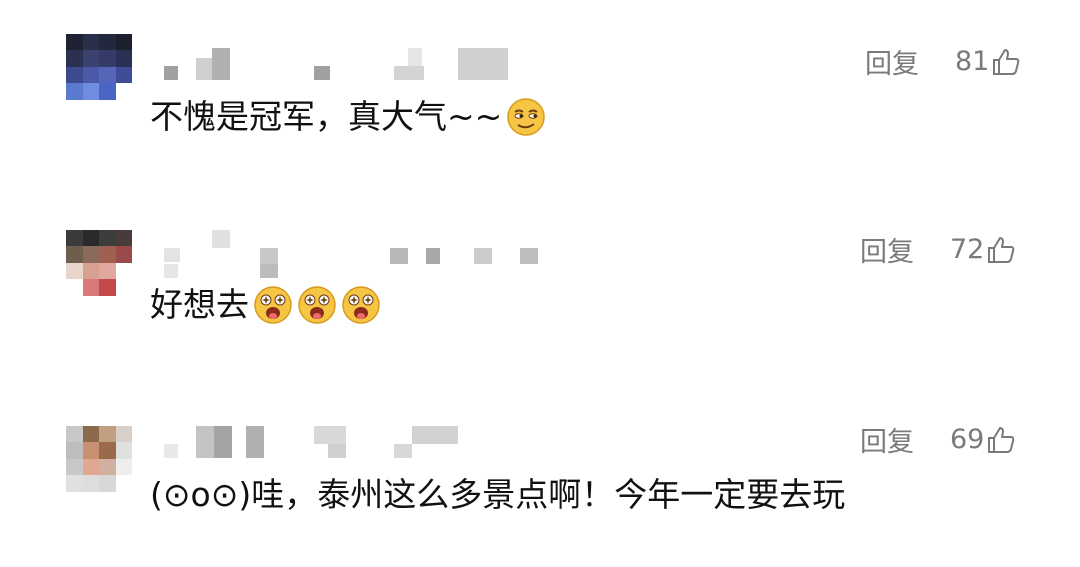 The height and width of the screenshot is (567, 1080). I want to click on comment-body: (⊙o⊙)哇，泰州这么多景点啊！今年一定要去玩, so click(498, 494).